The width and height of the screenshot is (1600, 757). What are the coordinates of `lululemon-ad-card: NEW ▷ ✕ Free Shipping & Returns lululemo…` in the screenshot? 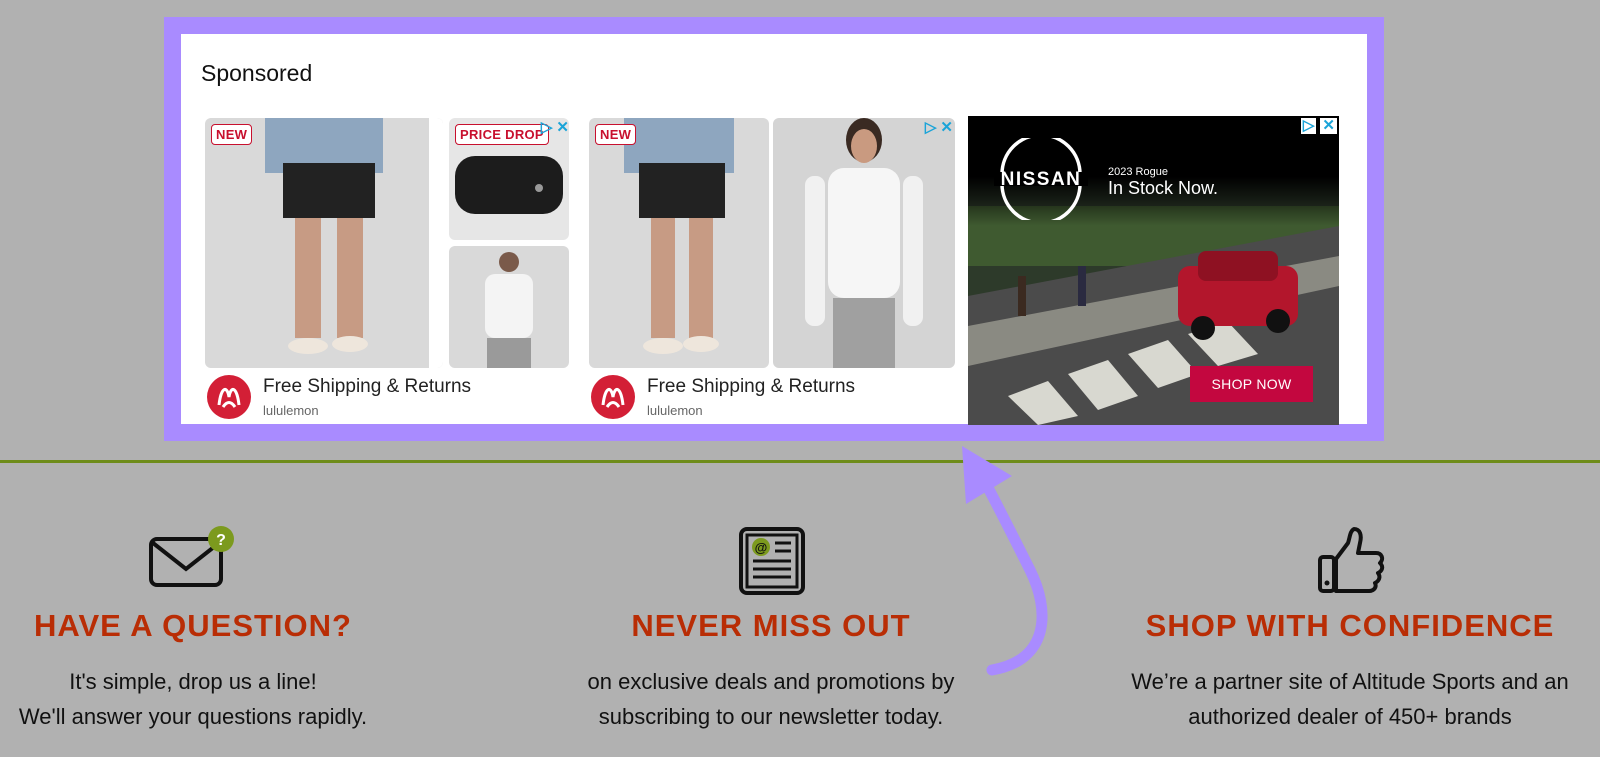 It's located at (772, 269).